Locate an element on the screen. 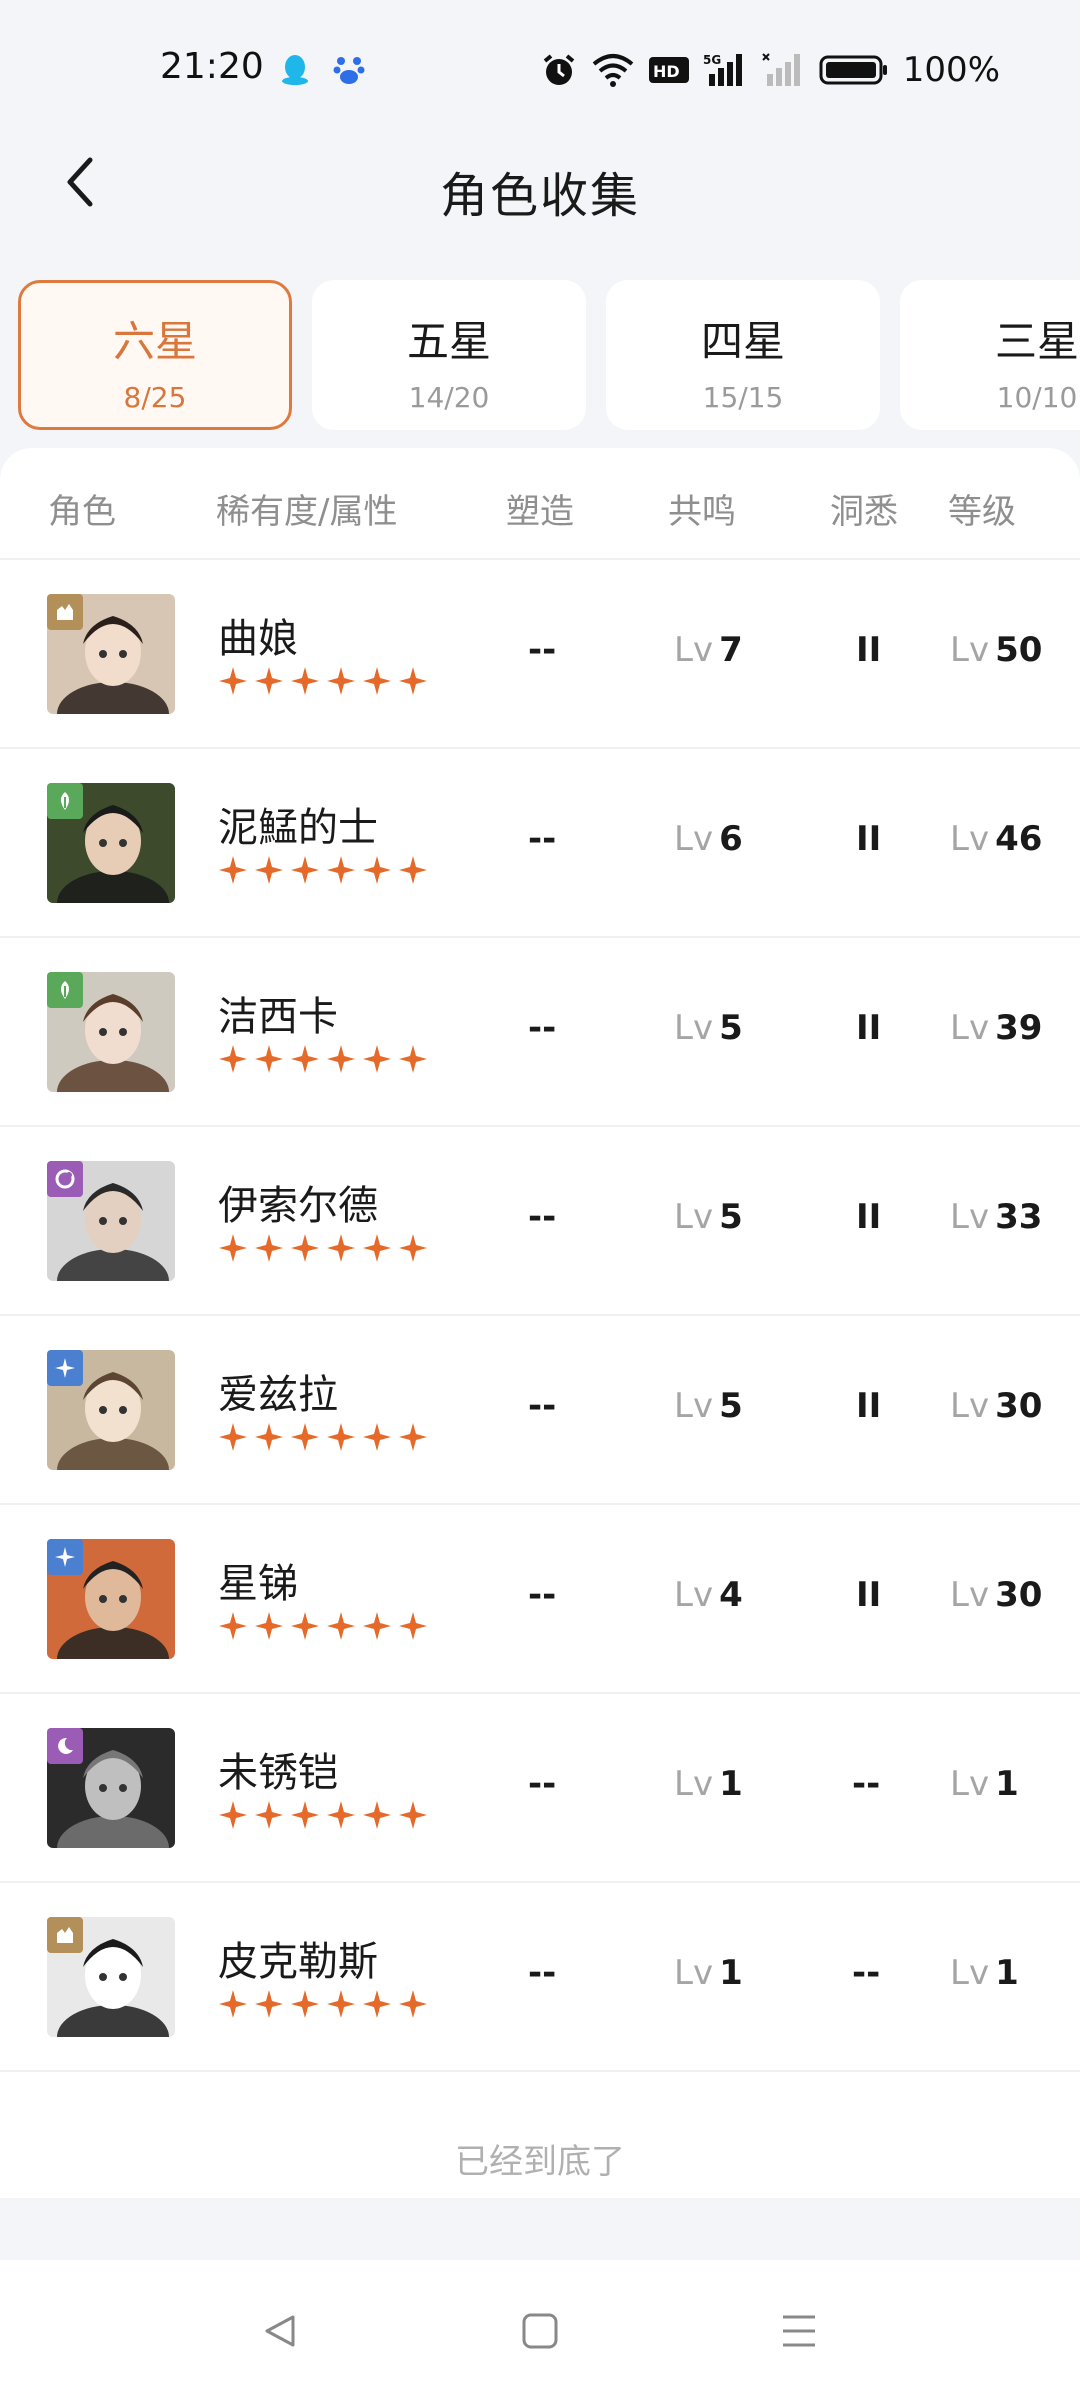  character-row: 泥鯭的士 -- Lv 6 II Lv 46 is located at coordinates (540, 843).